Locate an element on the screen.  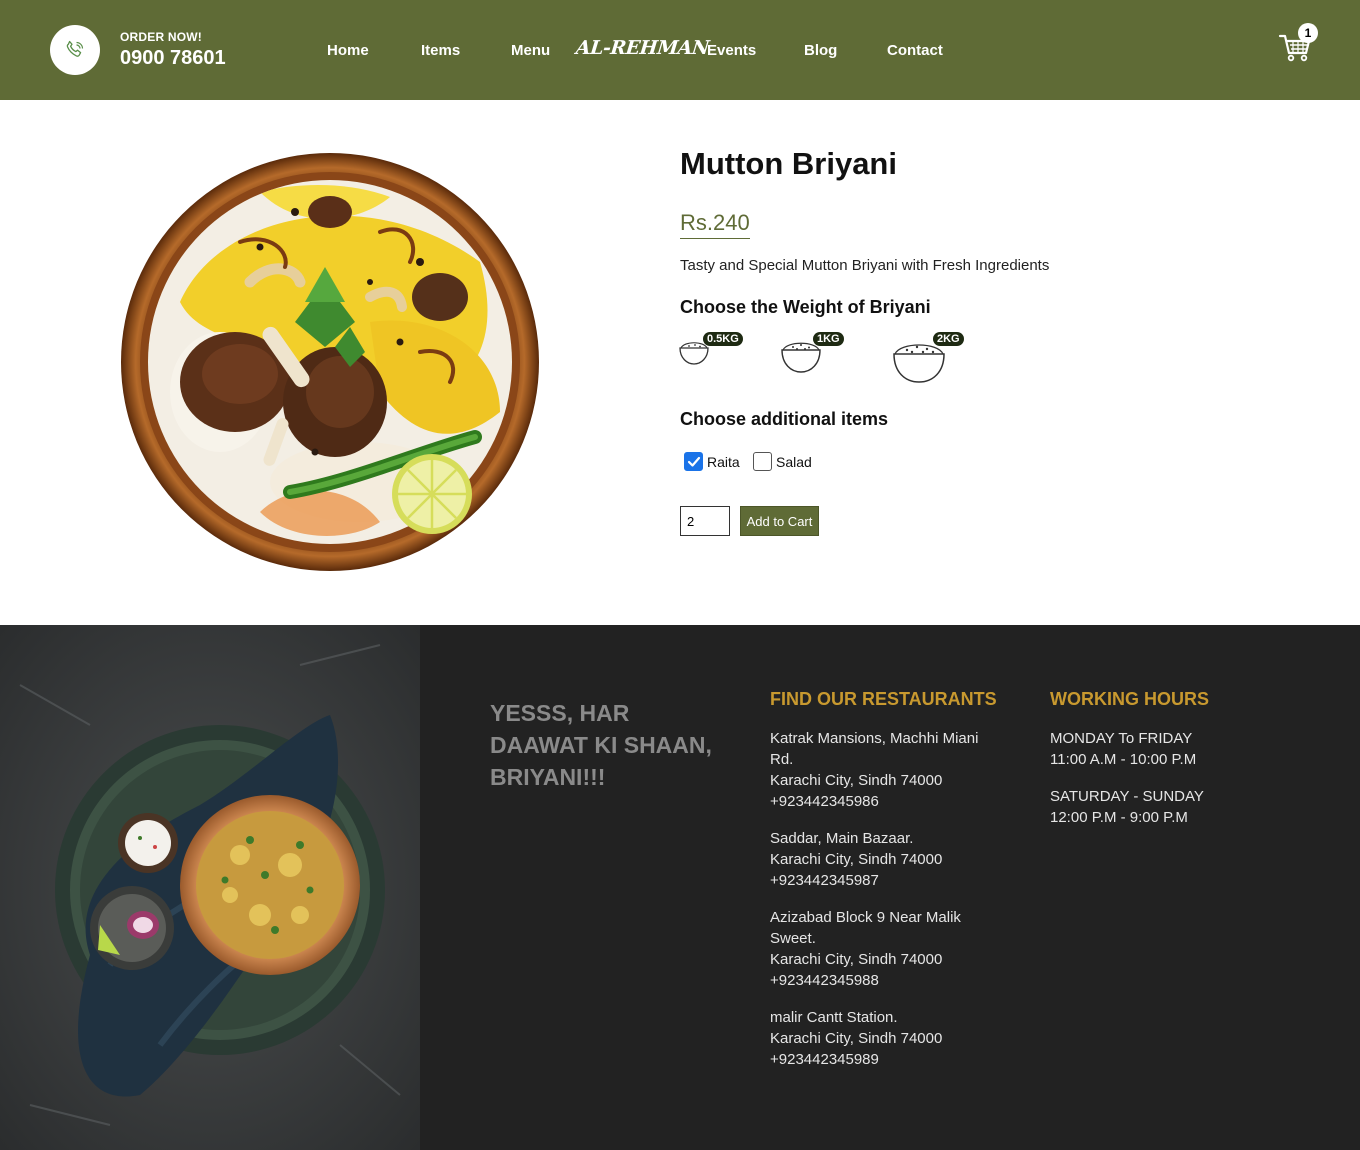
weight-option-half-kg: 0.5KG is located at coordinates (711, 349).